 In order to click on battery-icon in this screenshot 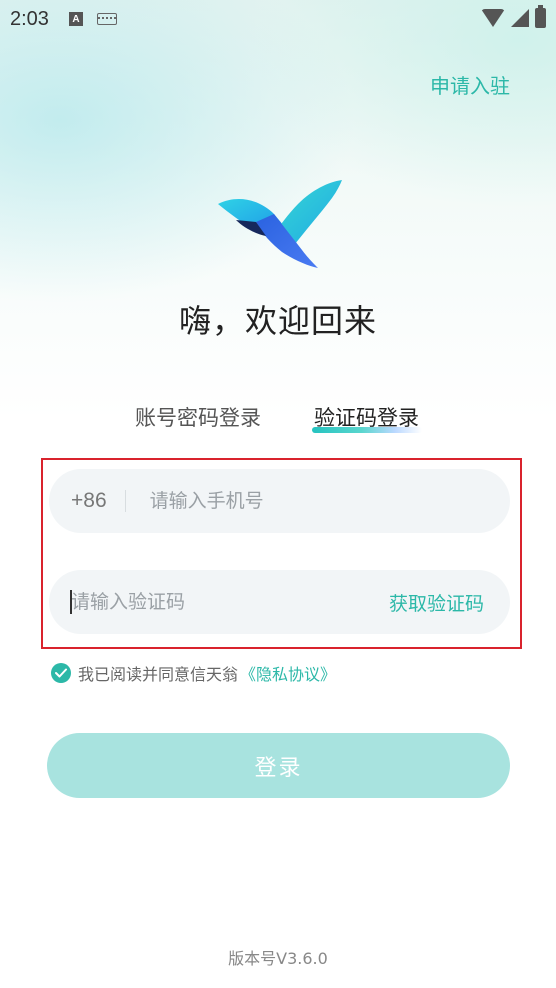, I will do `click(540, 16)`.